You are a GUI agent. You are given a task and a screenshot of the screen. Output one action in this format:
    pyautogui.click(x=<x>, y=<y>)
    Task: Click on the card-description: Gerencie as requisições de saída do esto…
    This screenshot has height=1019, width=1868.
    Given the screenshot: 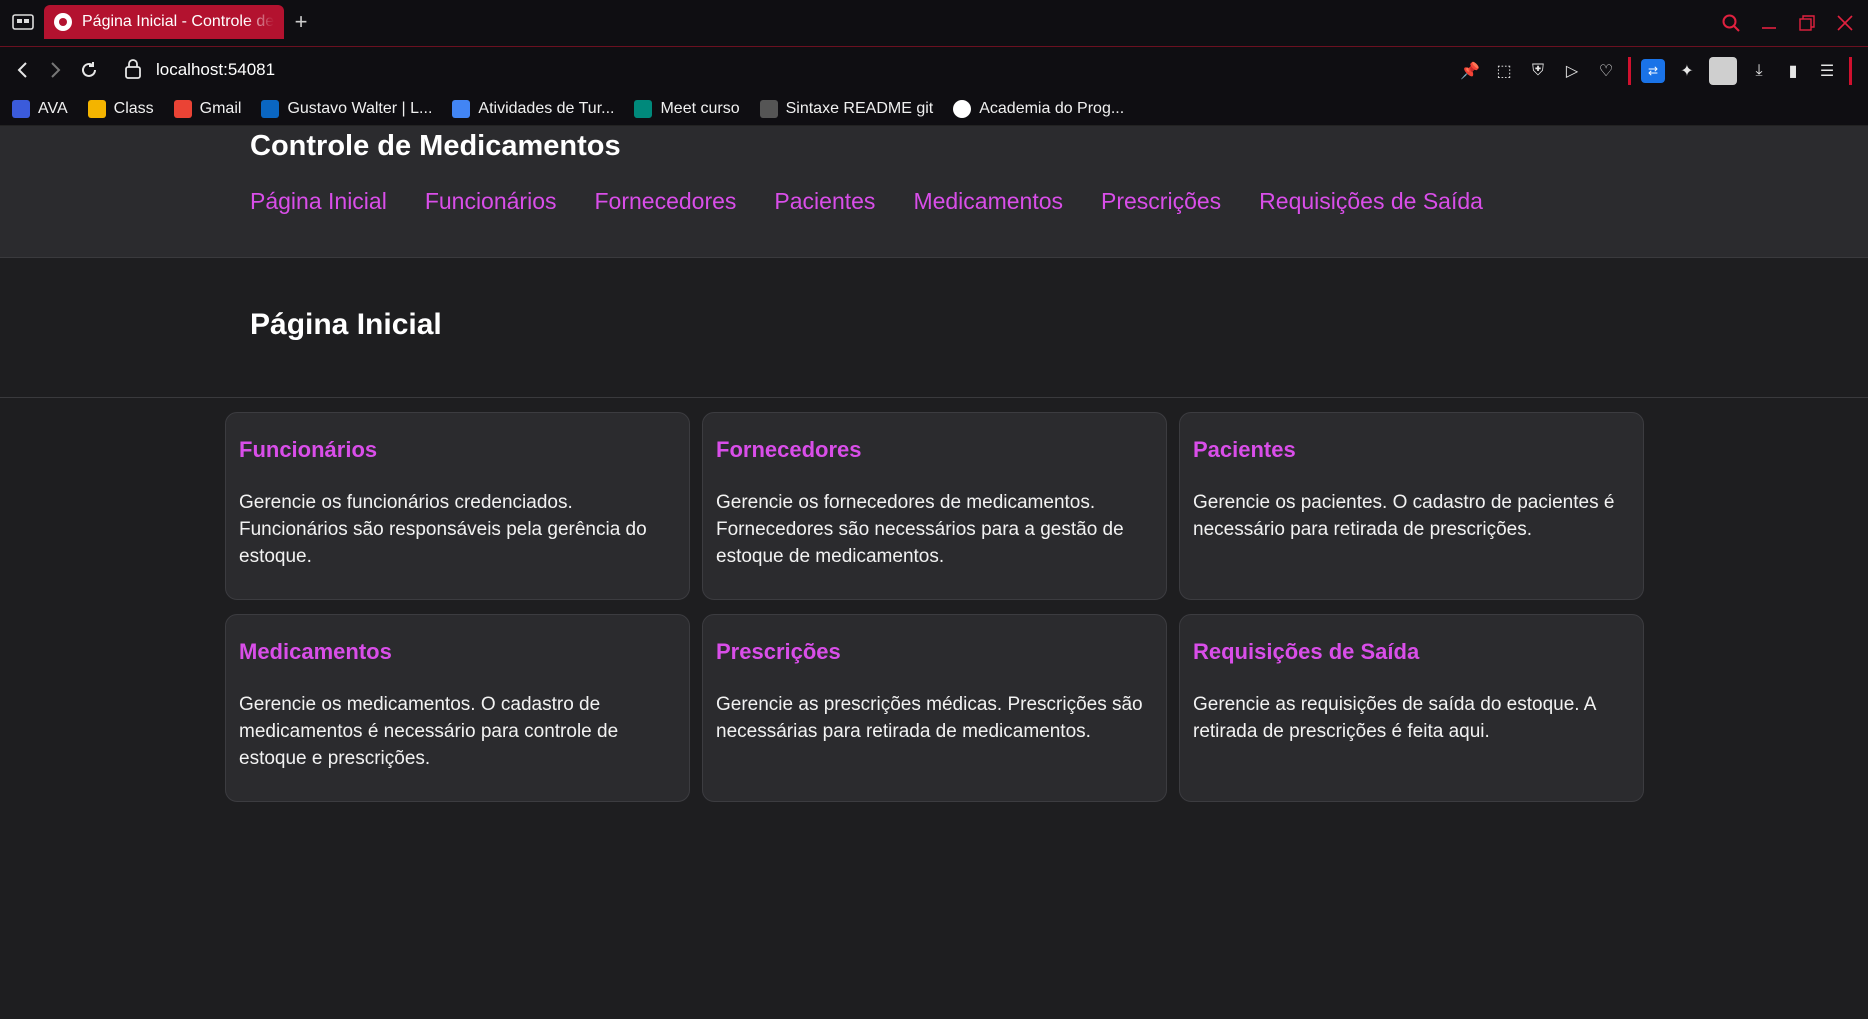 What is the action you would take?
    pyautogui.click(x=1394, y=718)
    